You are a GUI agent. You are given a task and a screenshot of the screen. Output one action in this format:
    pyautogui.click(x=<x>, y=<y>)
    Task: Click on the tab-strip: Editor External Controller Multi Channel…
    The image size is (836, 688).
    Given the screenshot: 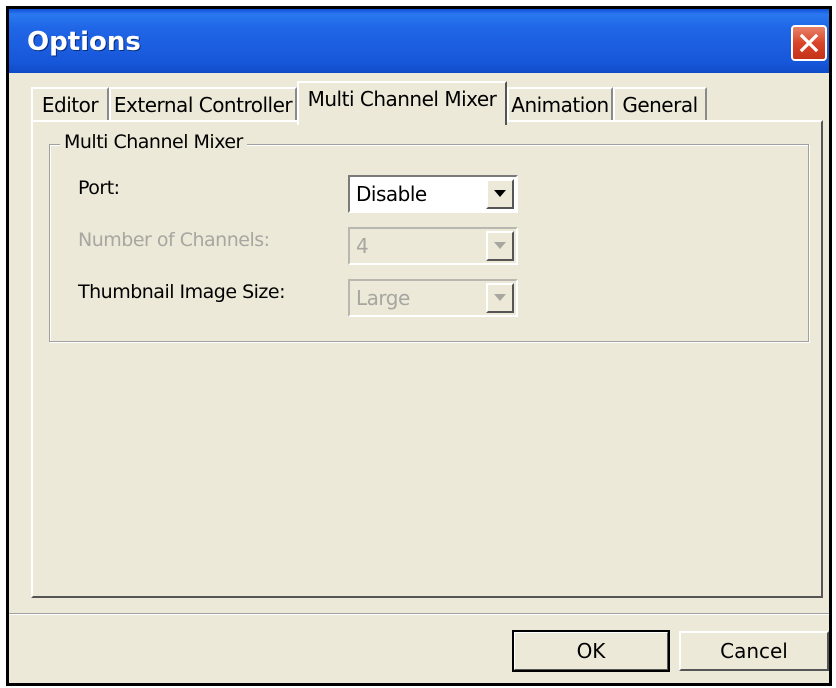 What is the action you would take?
    pyautogui.click(x=425, y=103)
    